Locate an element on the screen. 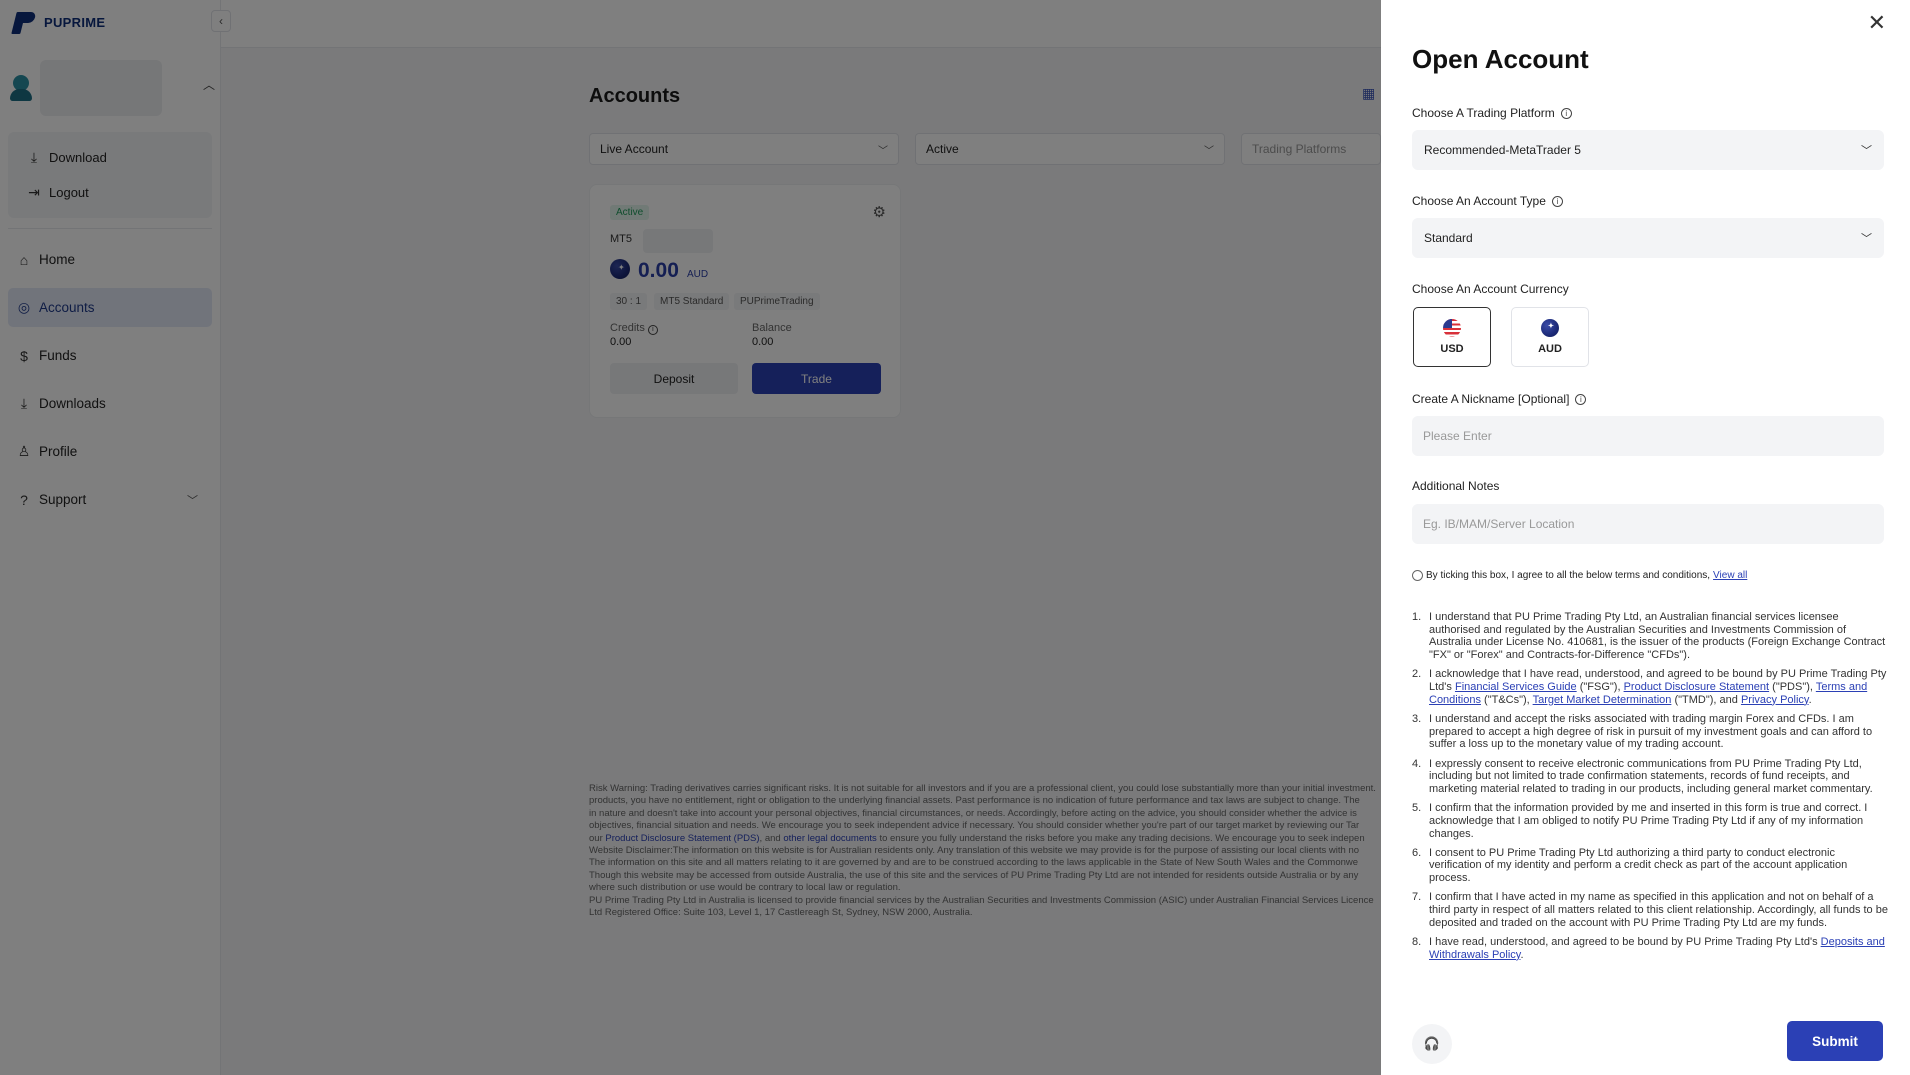 The width and height of the screenshot is (1910, 1075). close-icon: ✕ is located at coordinates (1877, 23).